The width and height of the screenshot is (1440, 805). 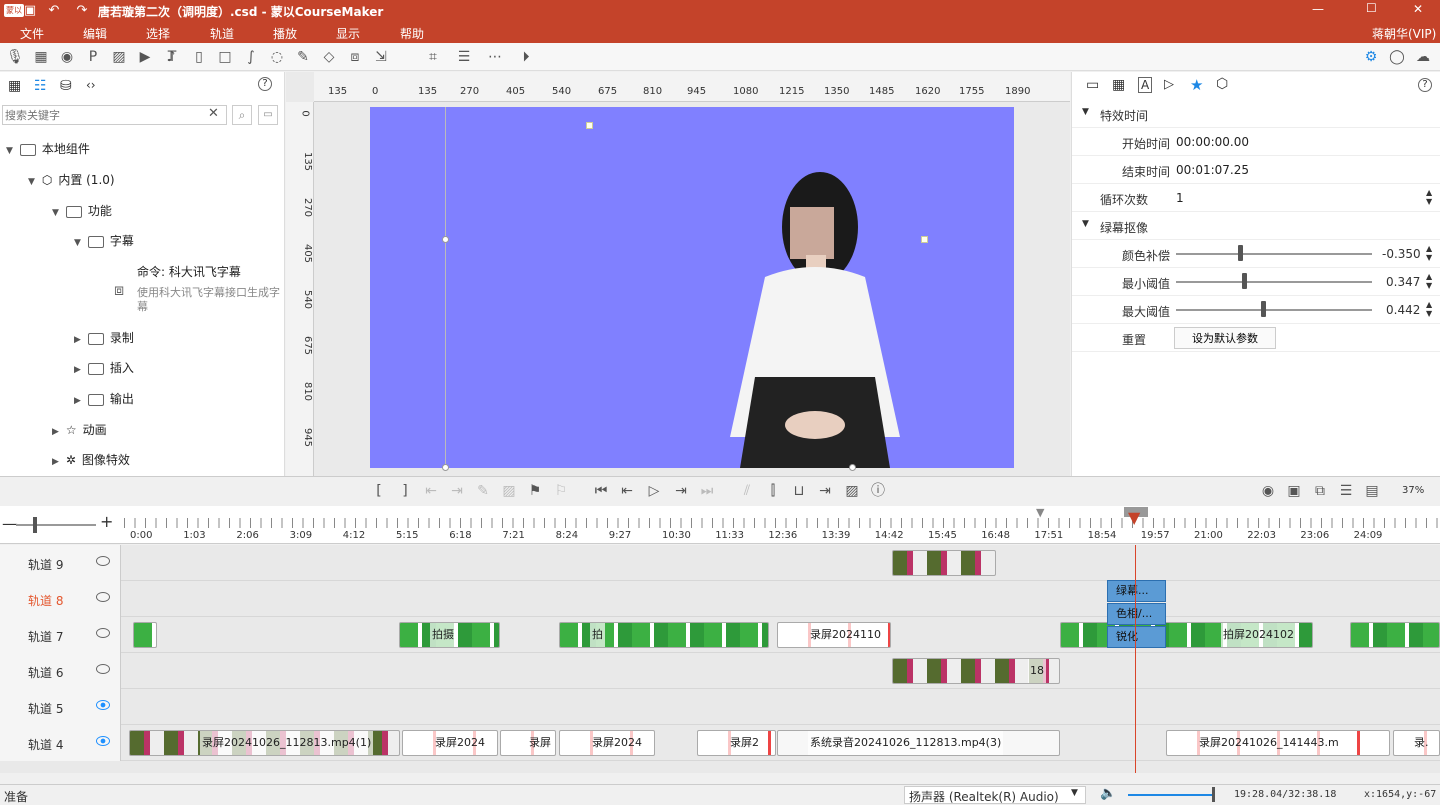 I want to click on grid-icon: ▦, so click(x=1118, y=85).